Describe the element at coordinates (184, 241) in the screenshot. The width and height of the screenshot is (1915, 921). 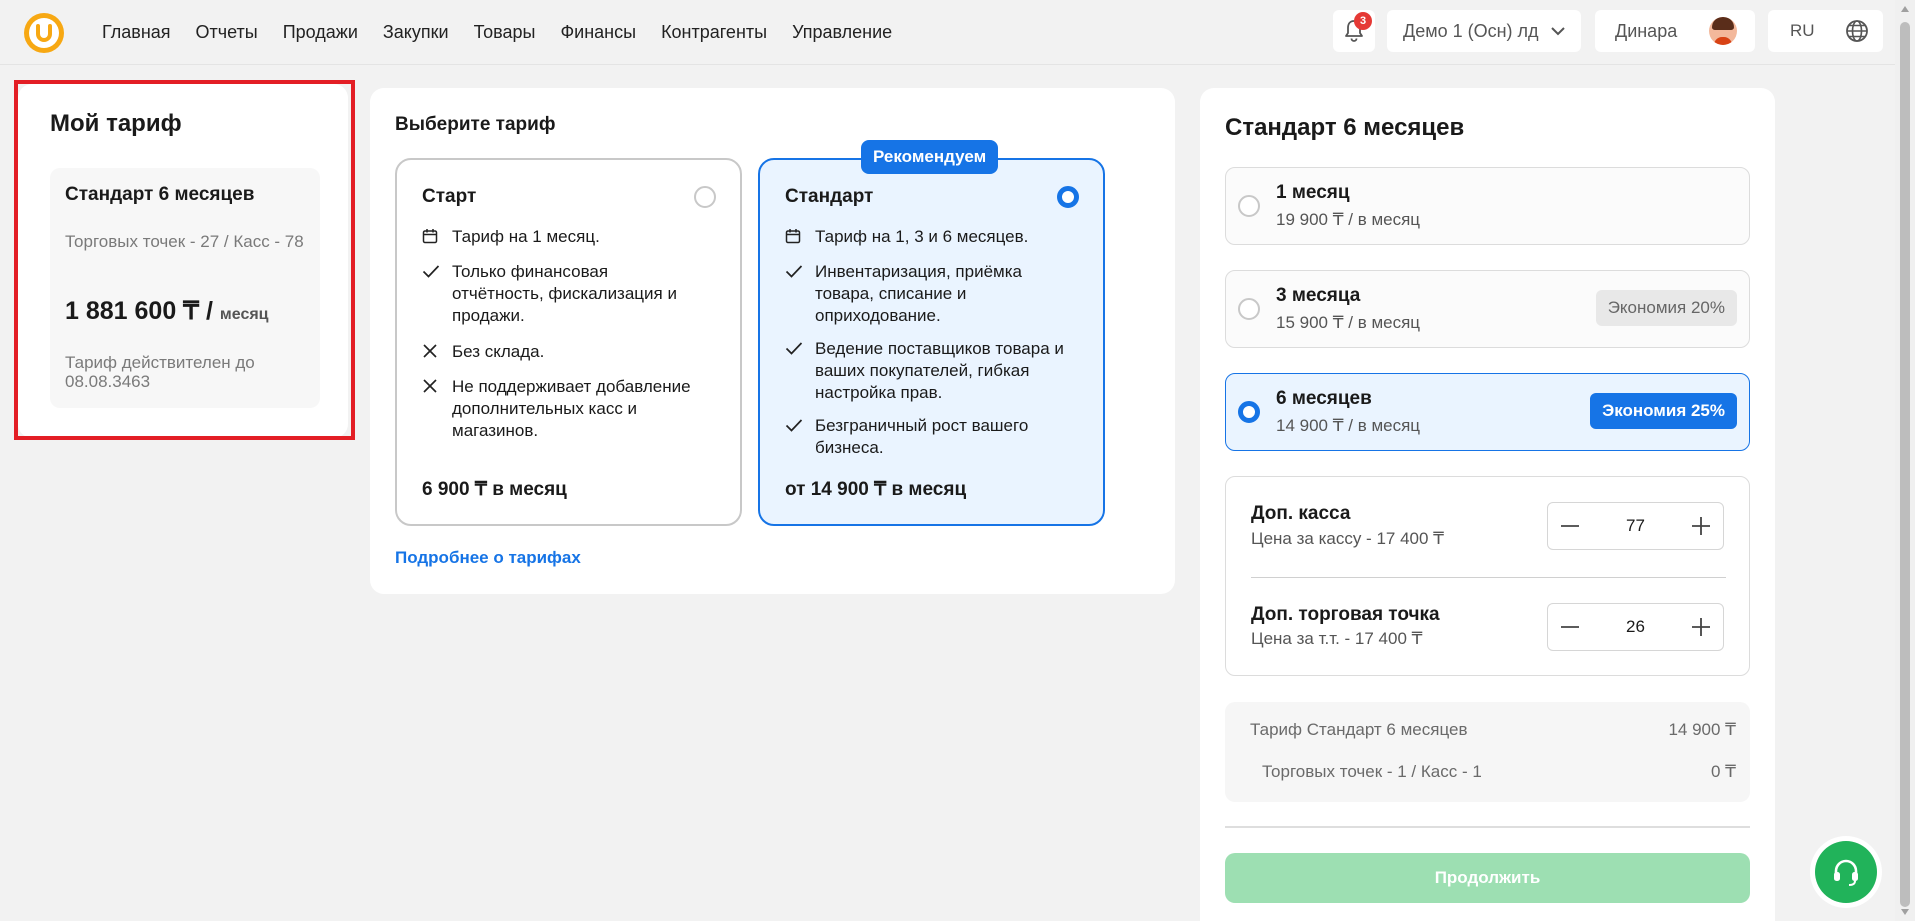
I see `current-plan-points: Торговых точек - 27 / Касс - 78` at that location.